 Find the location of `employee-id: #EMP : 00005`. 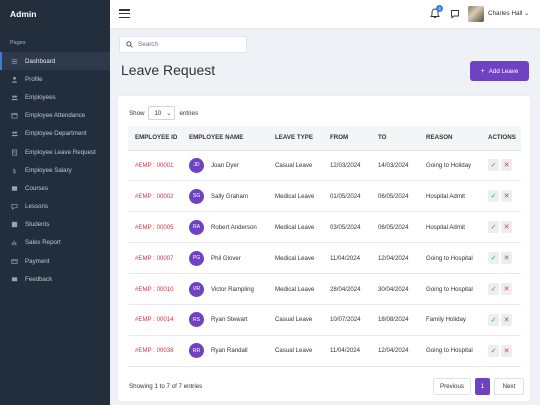

employee-id: #EMP : 00005 is located at coordinates (155, 227).